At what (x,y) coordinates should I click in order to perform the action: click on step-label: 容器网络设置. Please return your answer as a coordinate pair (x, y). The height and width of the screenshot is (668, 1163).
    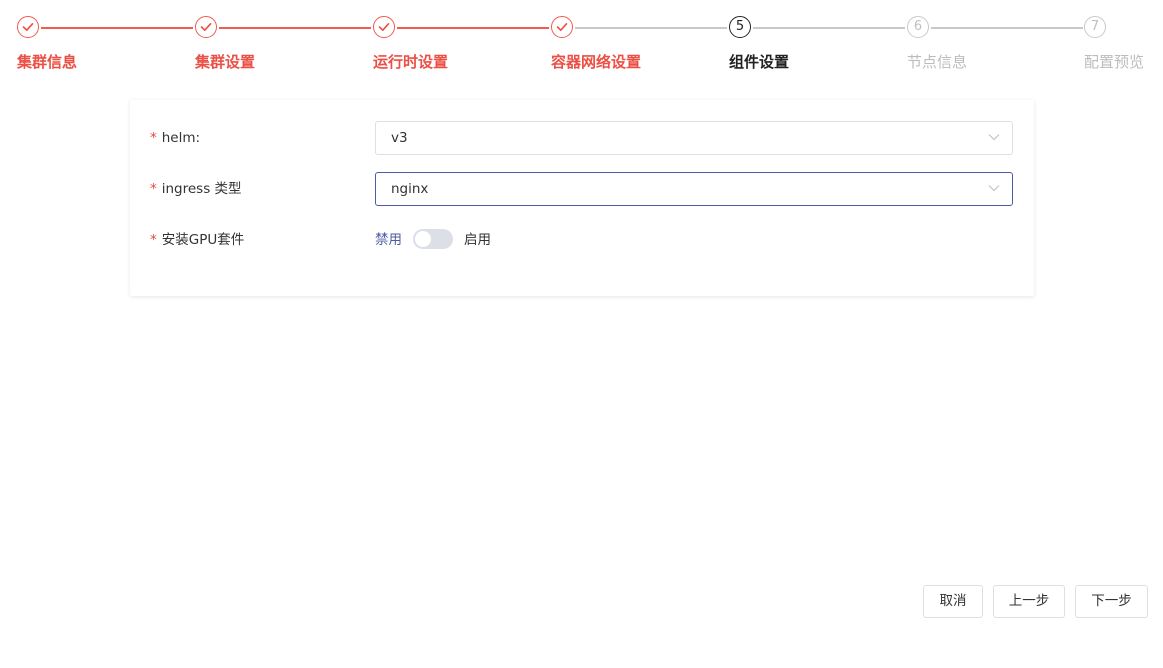
    Looking at the image, I should click on (596, 62).